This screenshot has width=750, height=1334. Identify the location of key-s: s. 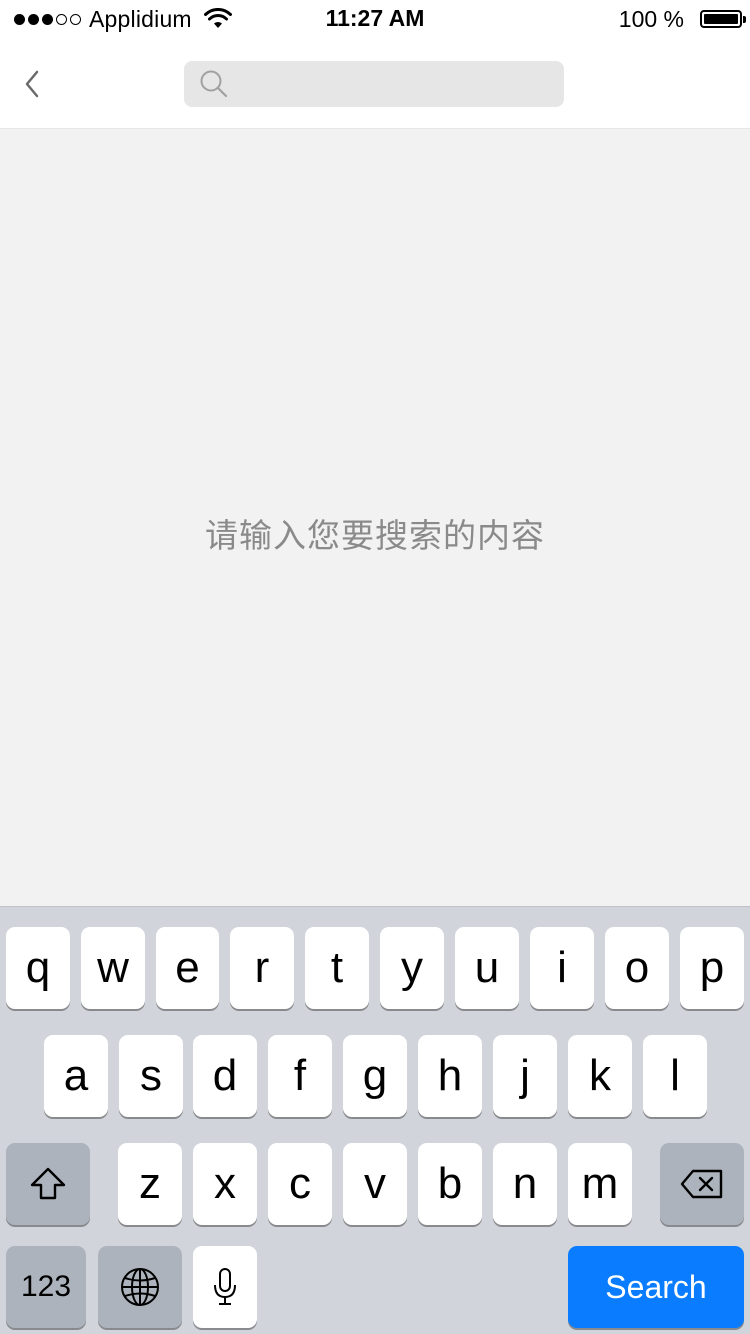
(151, 1076).